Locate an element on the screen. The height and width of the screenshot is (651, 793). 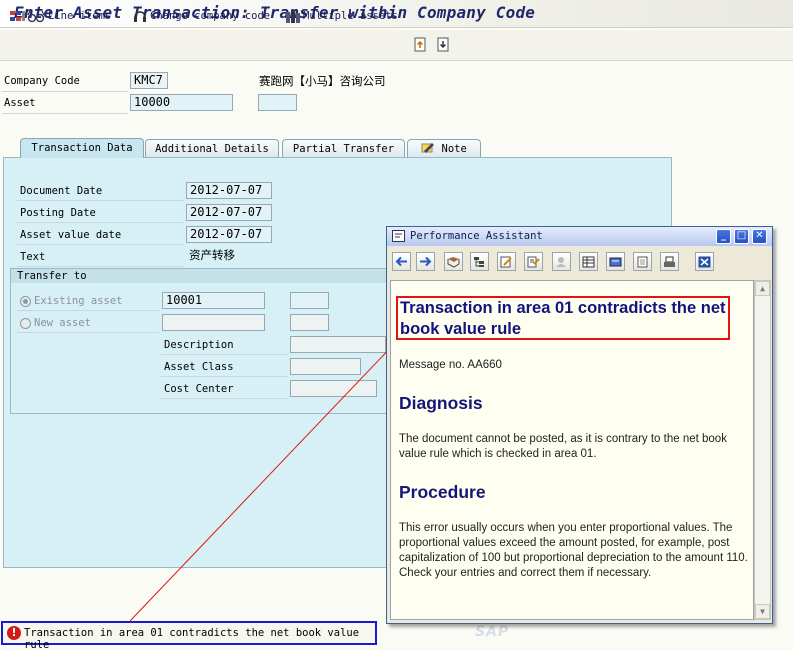
hierarchy-icon is located at coordinates (479, 261).